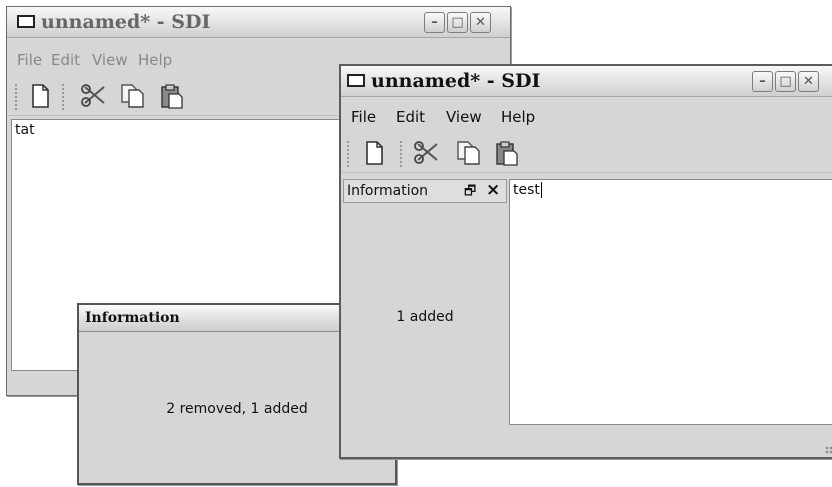  I want to click on text-cursor, so click(541, 190).